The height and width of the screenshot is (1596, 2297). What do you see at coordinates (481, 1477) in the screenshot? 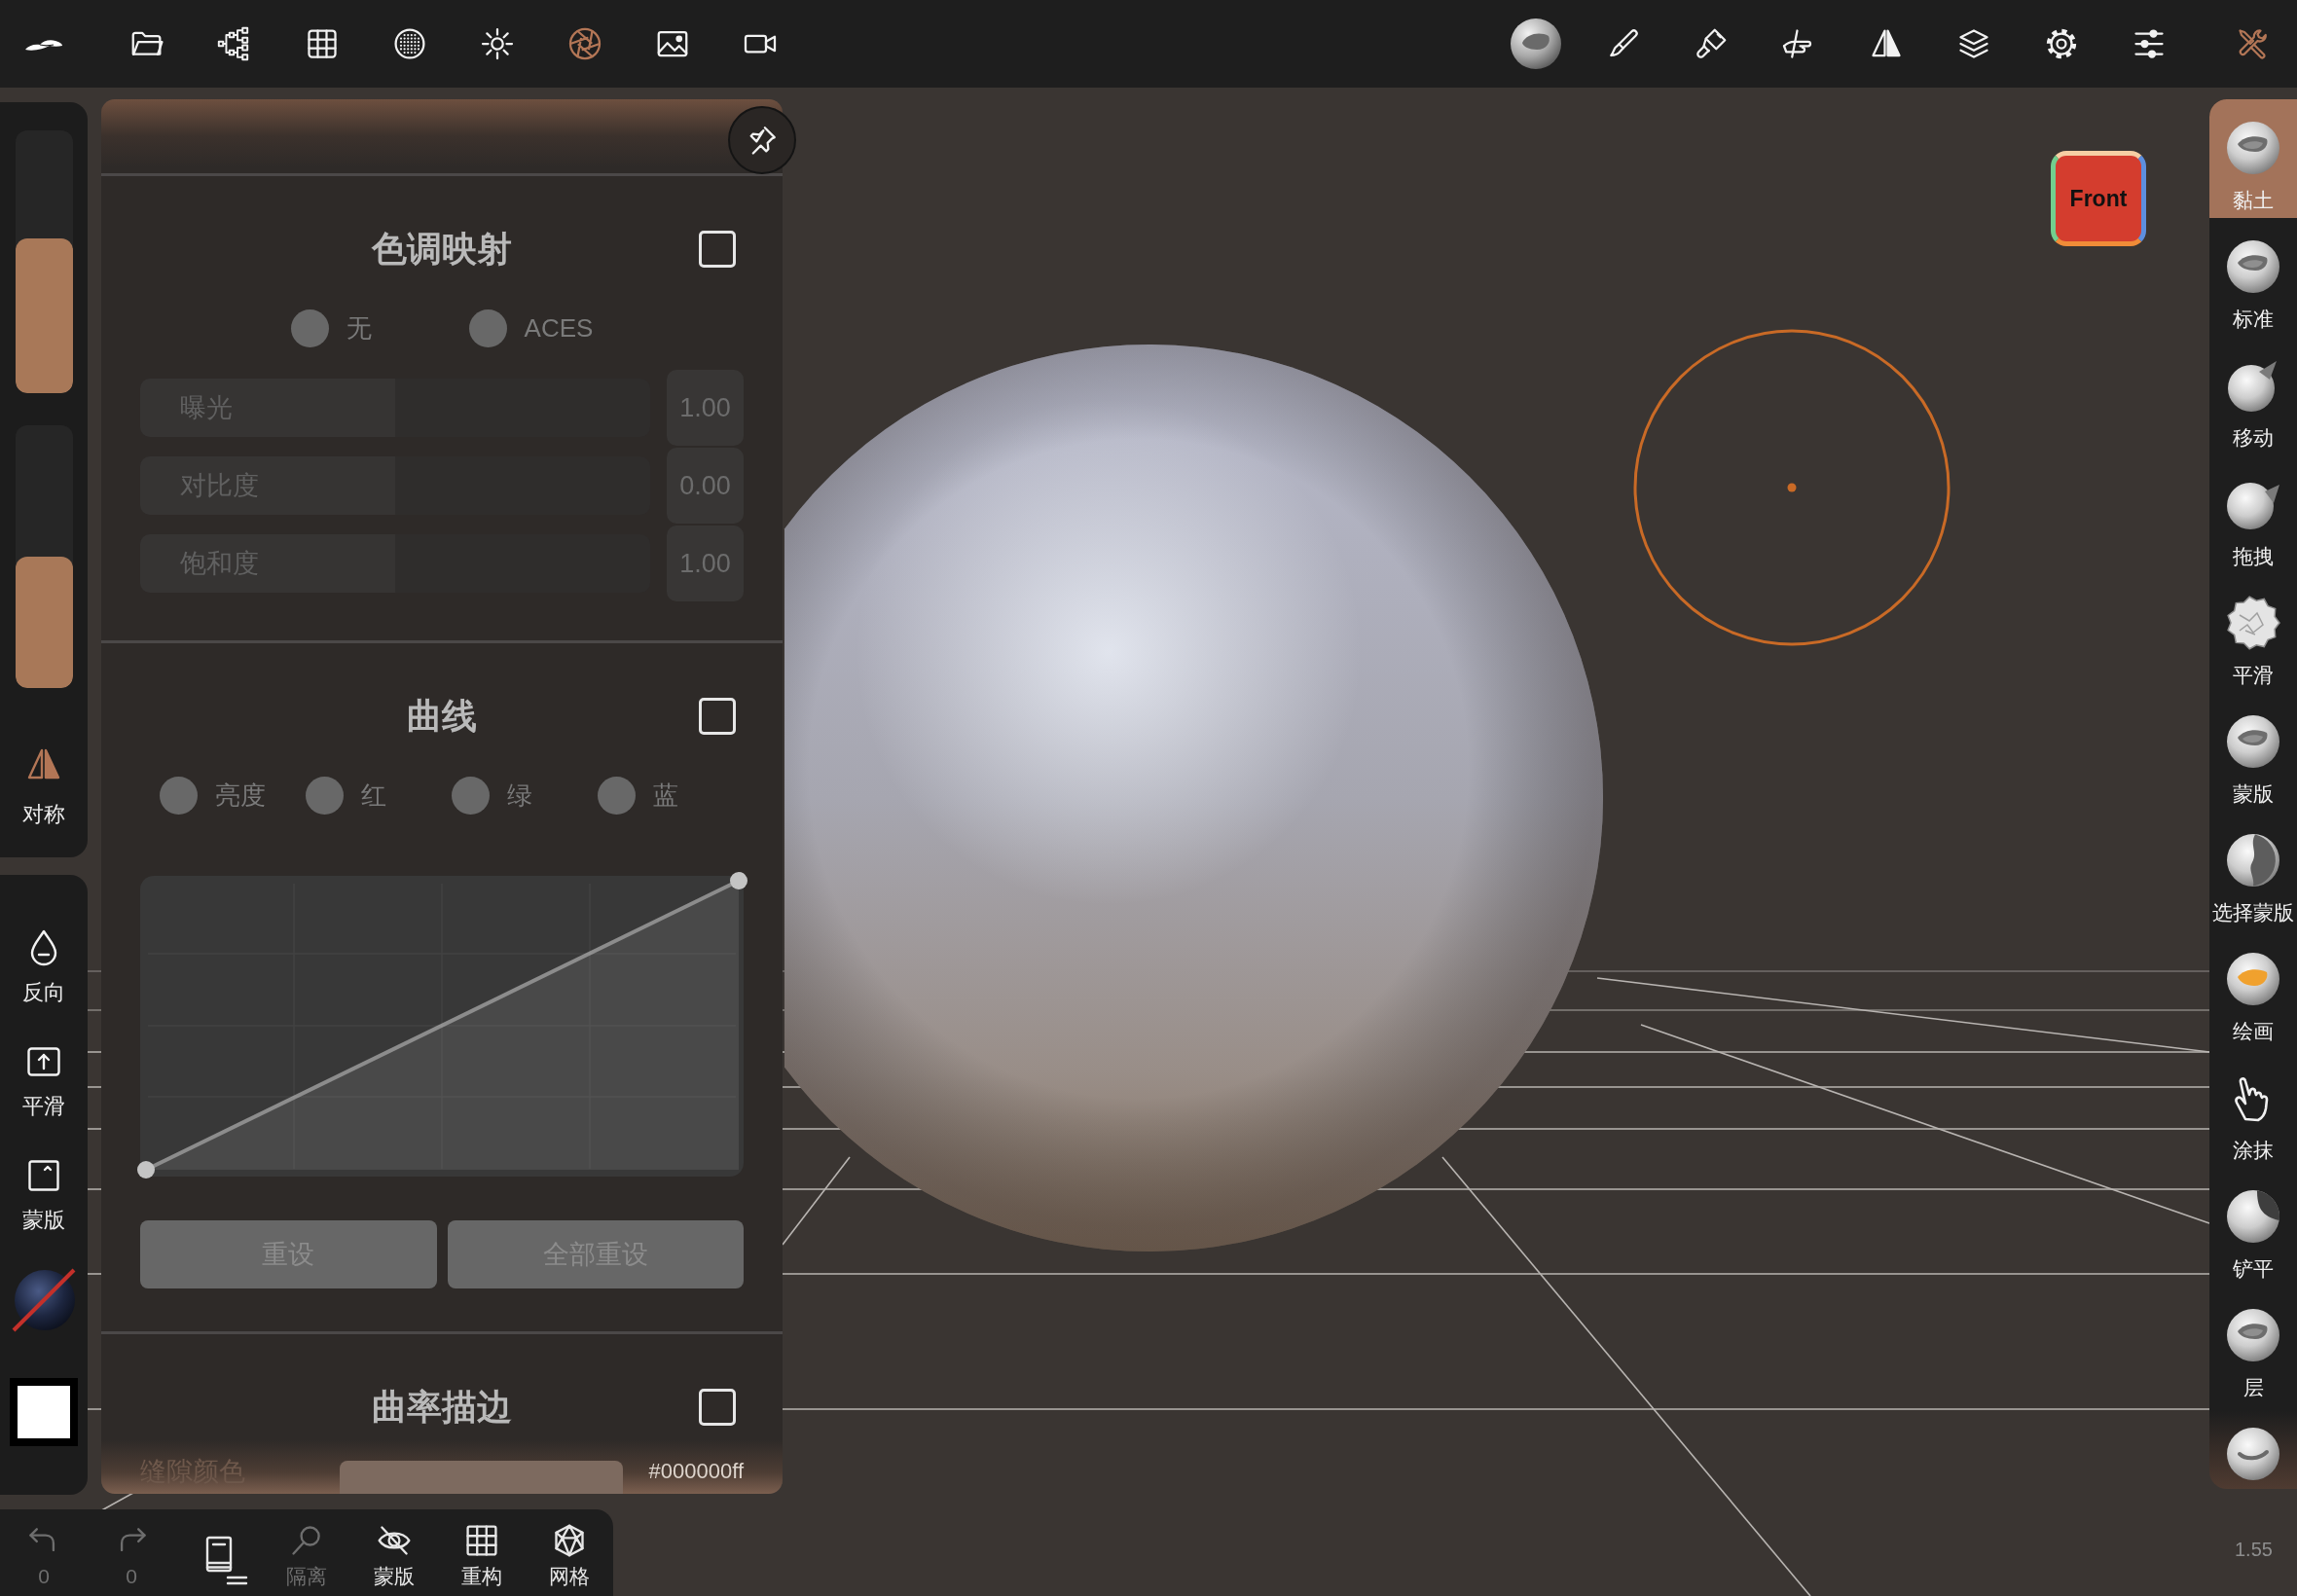
I see `color-field` at bounding box center [481, 1477].